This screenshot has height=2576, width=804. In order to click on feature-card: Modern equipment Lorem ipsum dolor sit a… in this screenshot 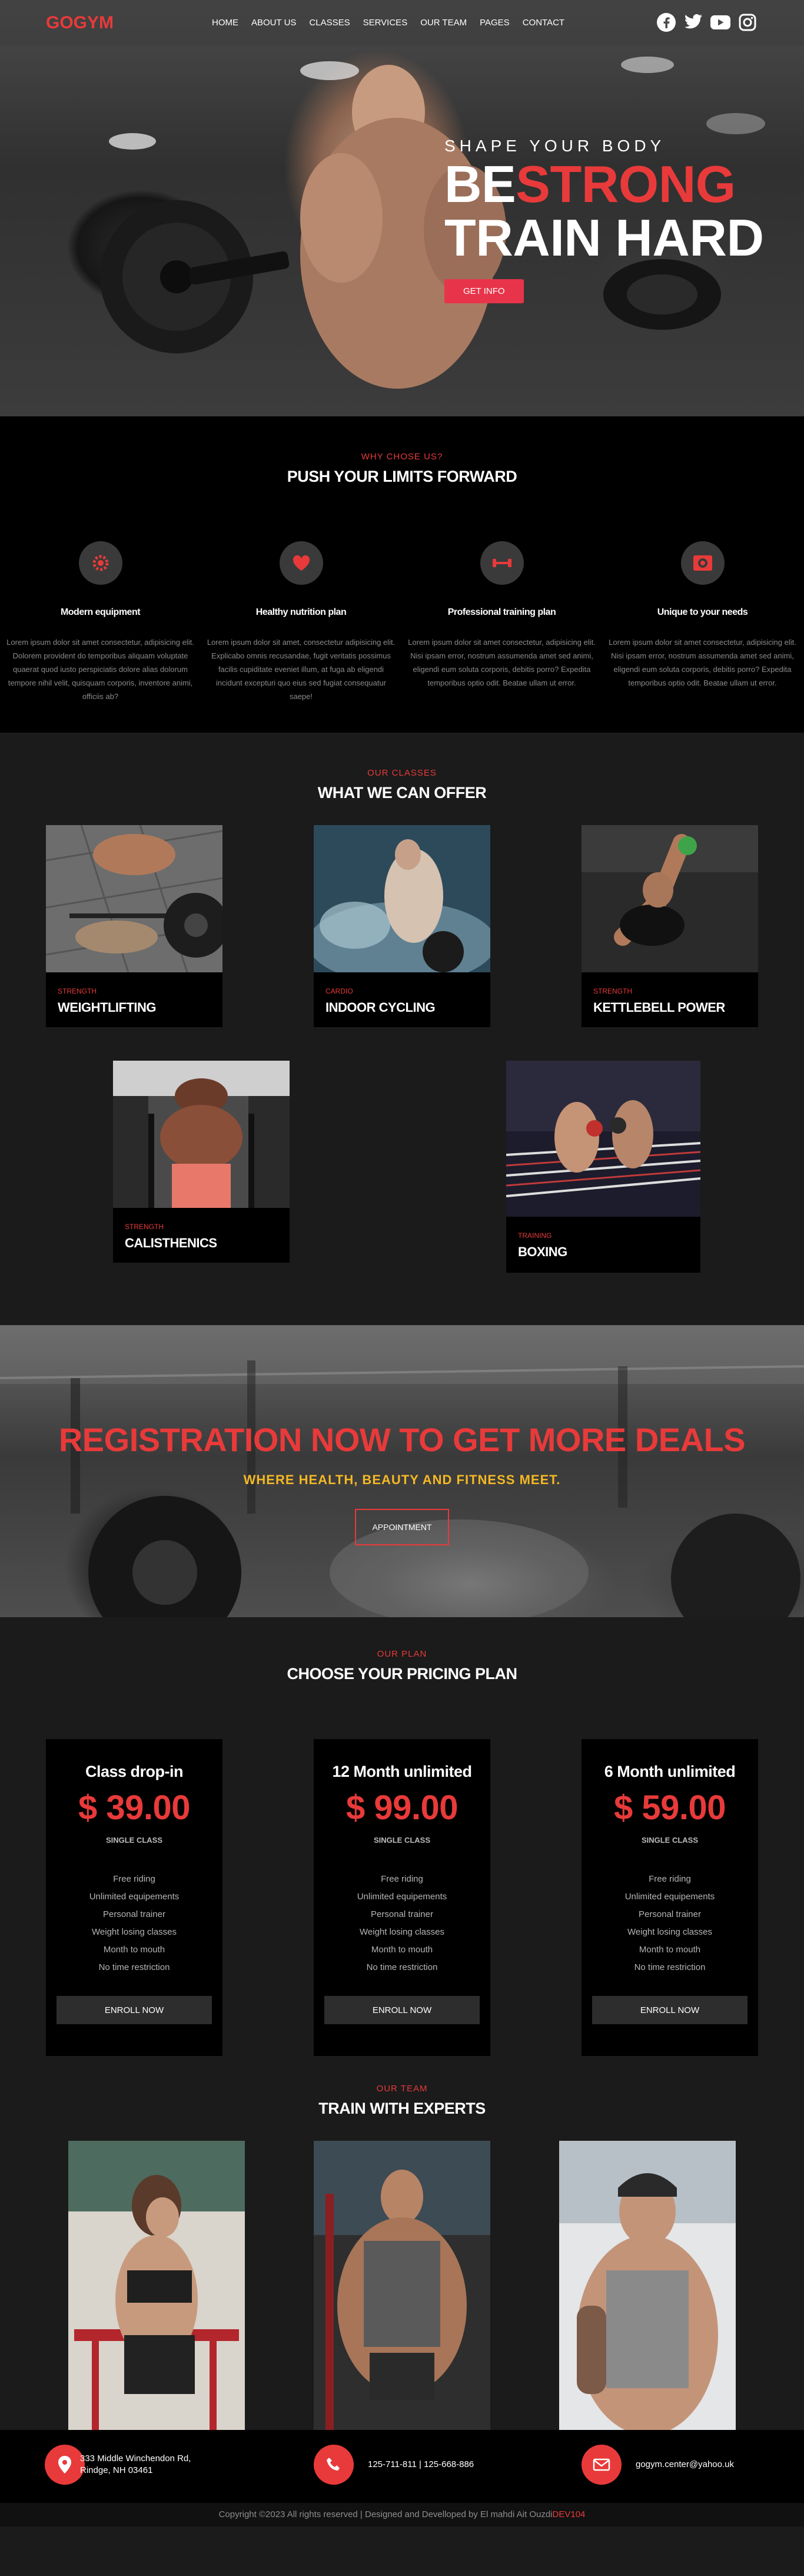, I will do `click(100, 622)`.